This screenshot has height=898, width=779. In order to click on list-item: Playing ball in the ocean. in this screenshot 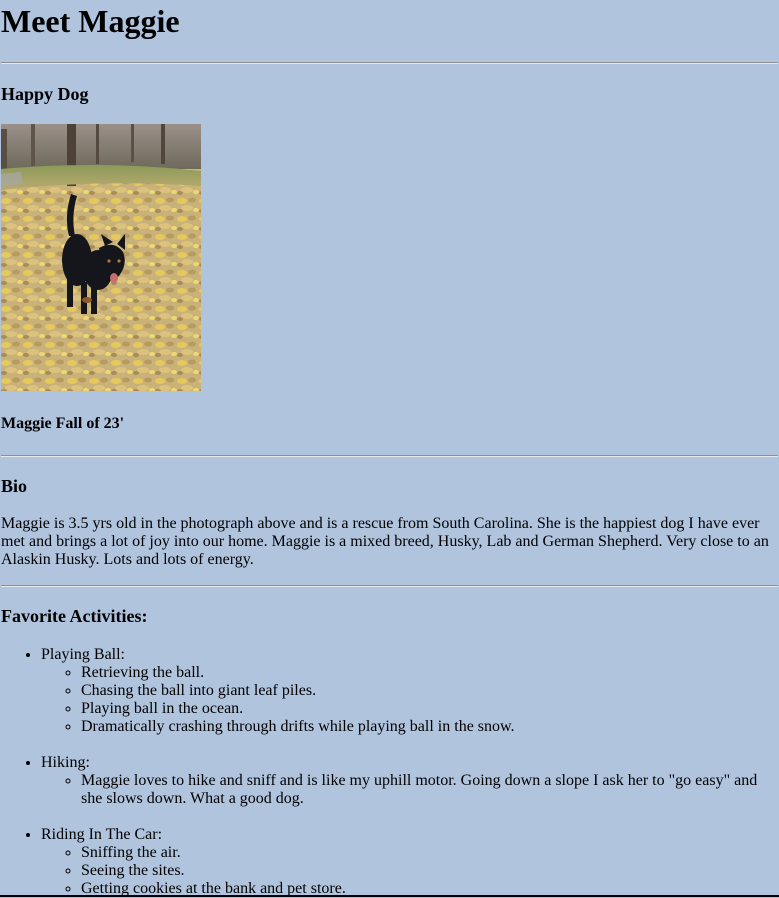, I will do `click(429, 709)`.